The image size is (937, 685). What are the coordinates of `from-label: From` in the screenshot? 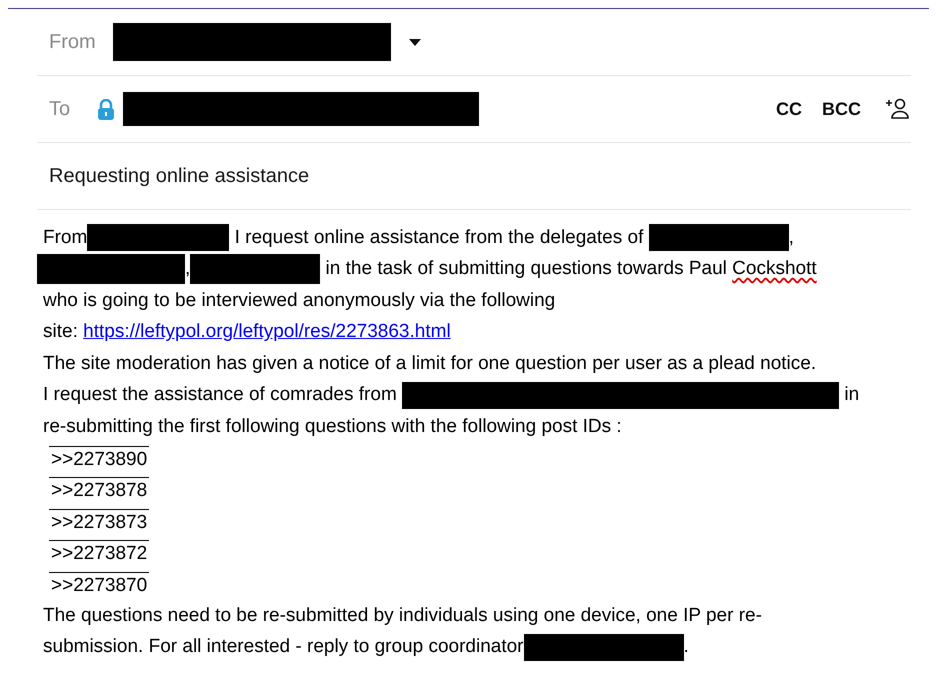 It's located at (73, 42).